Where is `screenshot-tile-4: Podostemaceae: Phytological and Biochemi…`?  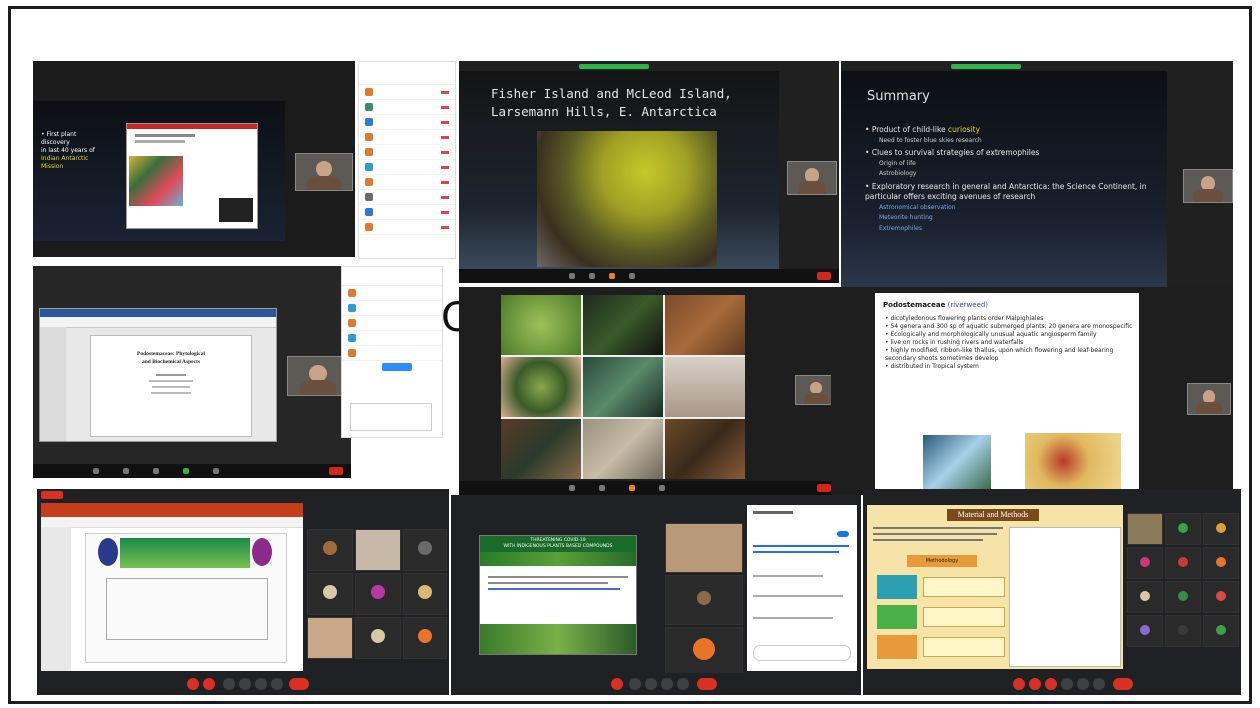 screenshot-tile-4: Podostemaceae: Phytological and Biochemi… is located at coordinates (192, 372).